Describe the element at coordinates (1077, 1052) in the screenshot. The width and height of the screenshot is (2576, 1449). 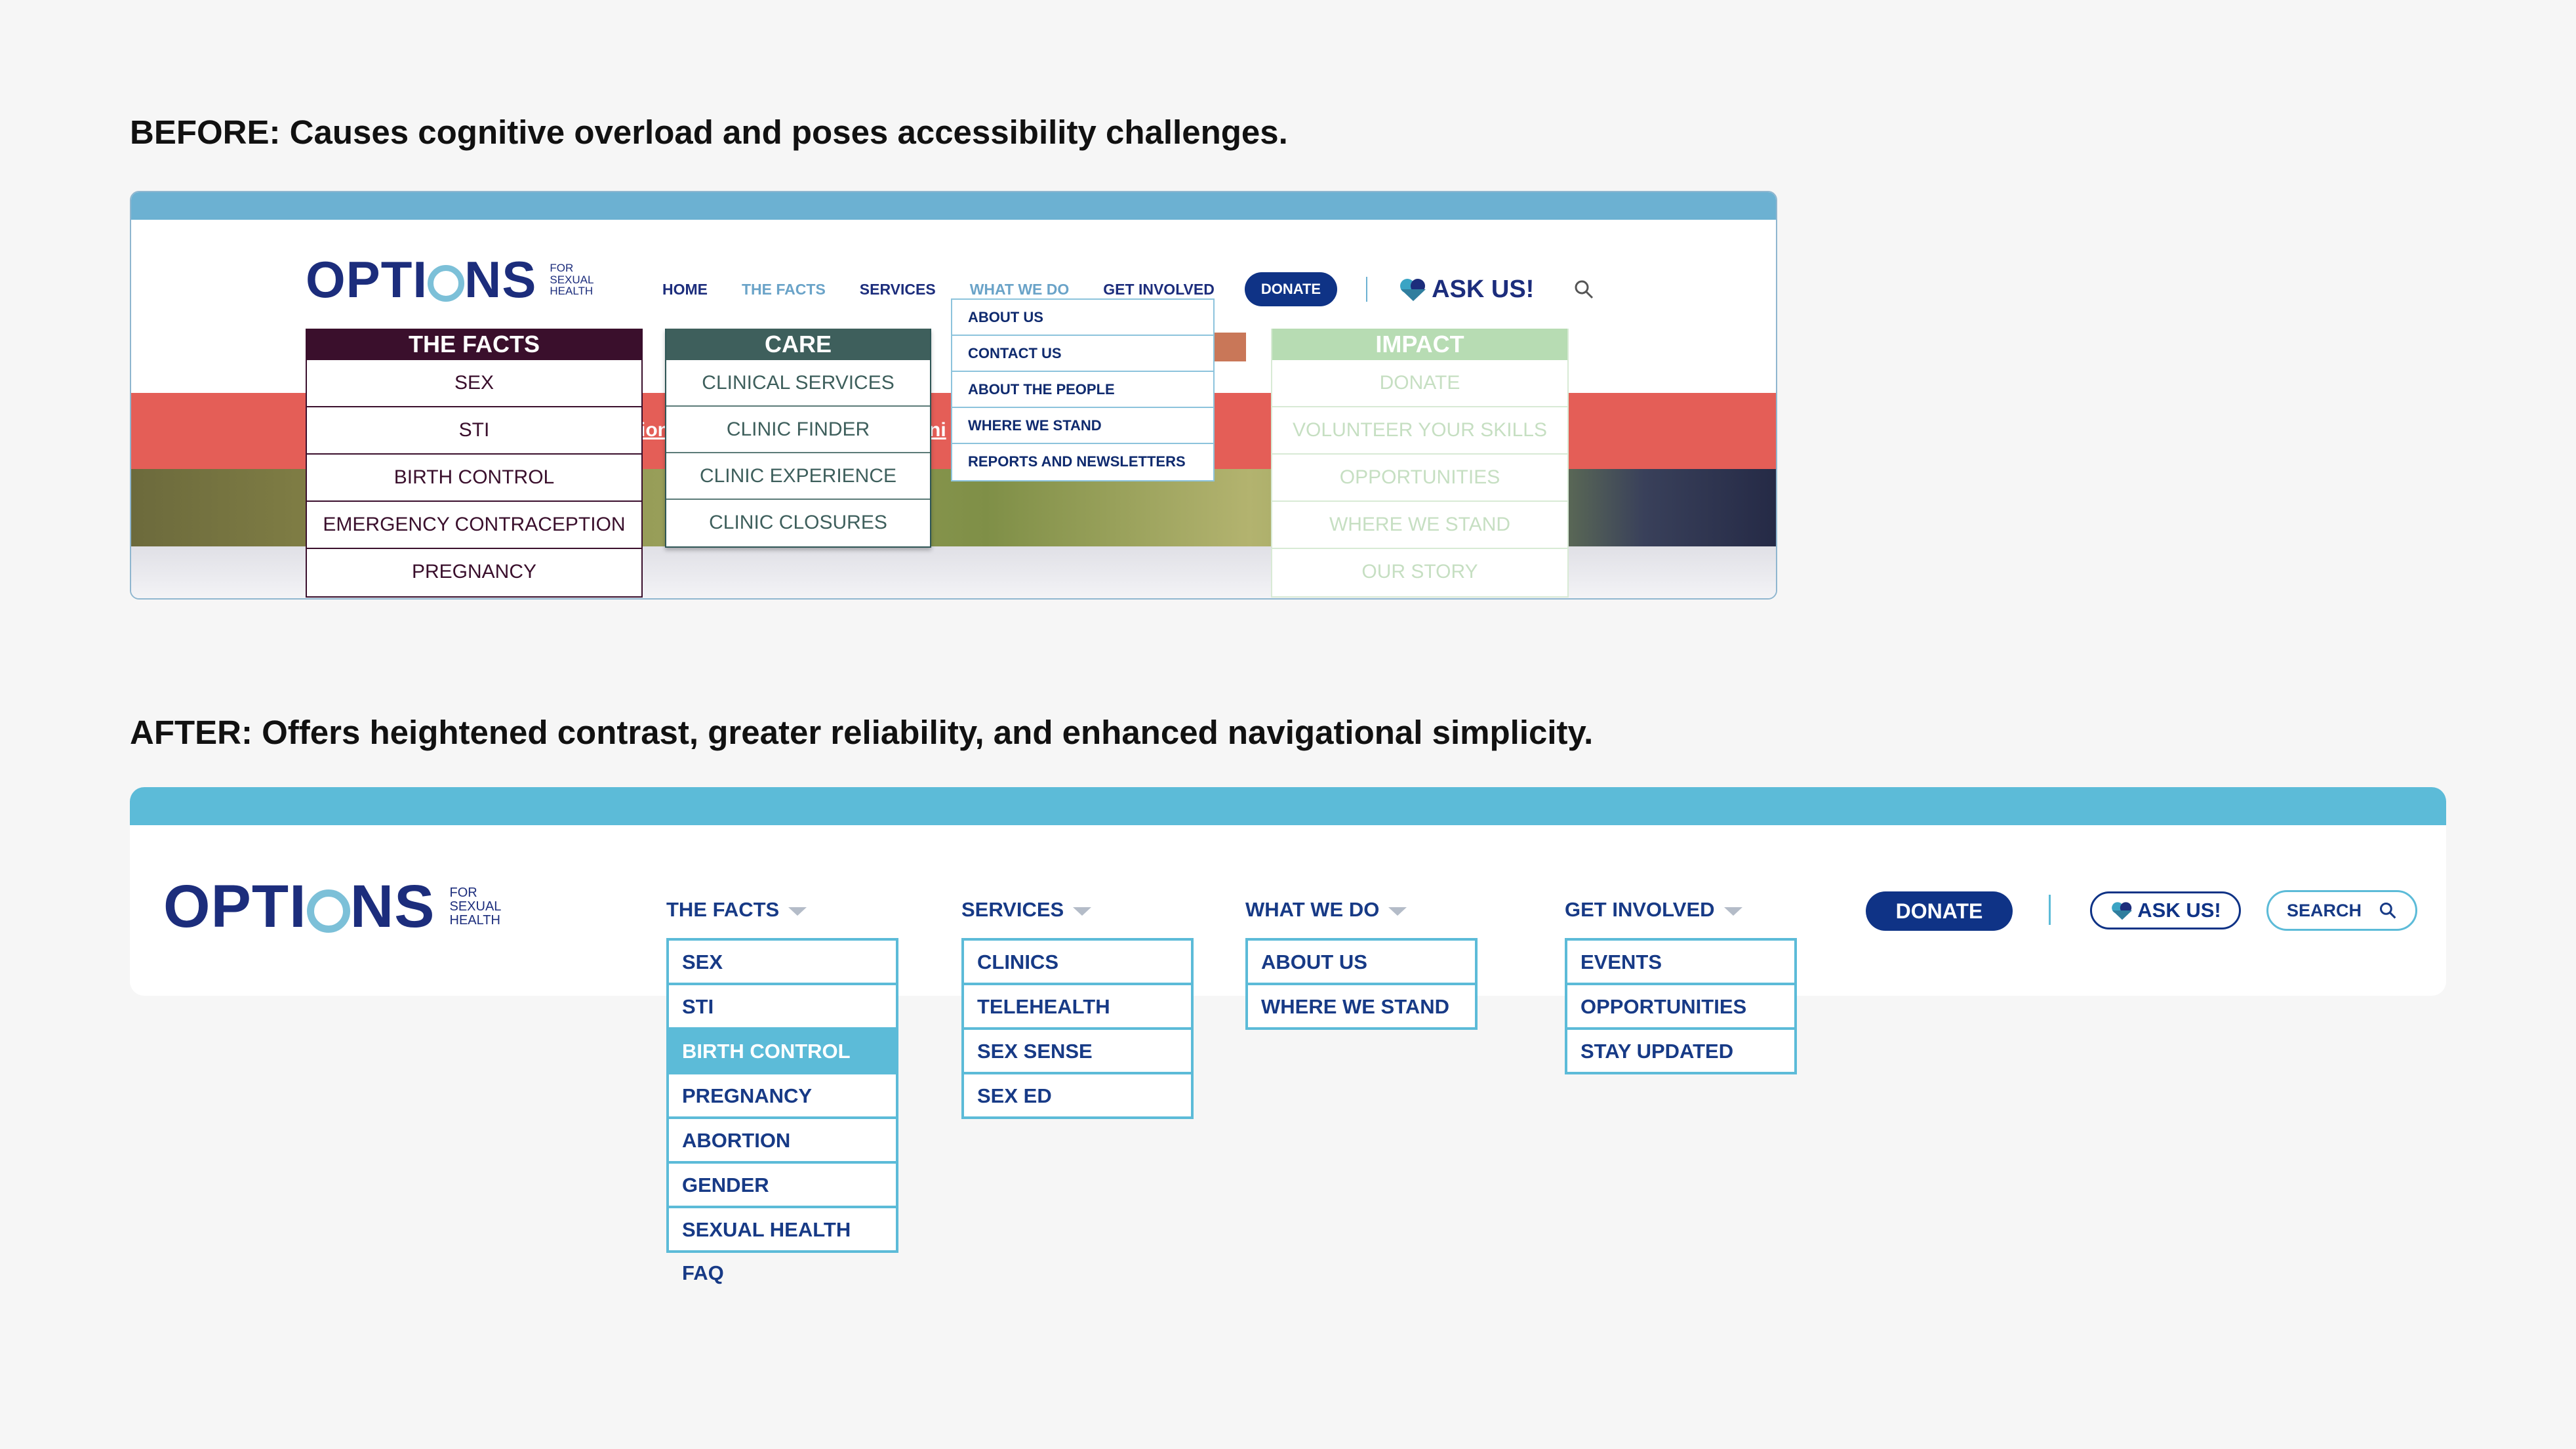
I see `menu-item: SEX SENSE` at that location.